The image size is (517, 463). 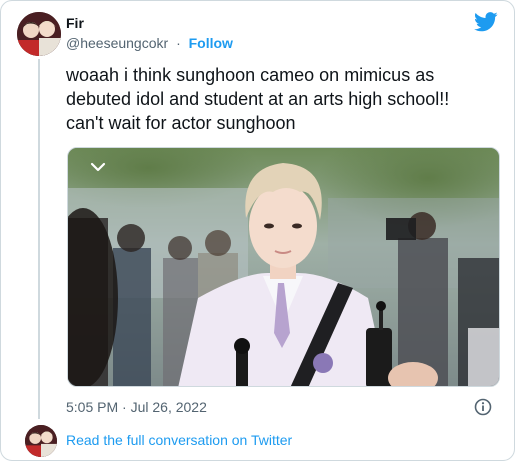 What do you see at coordinates (39, 34) in the screenshot?
I see `author-avatar` at bounding box center [39, 34].